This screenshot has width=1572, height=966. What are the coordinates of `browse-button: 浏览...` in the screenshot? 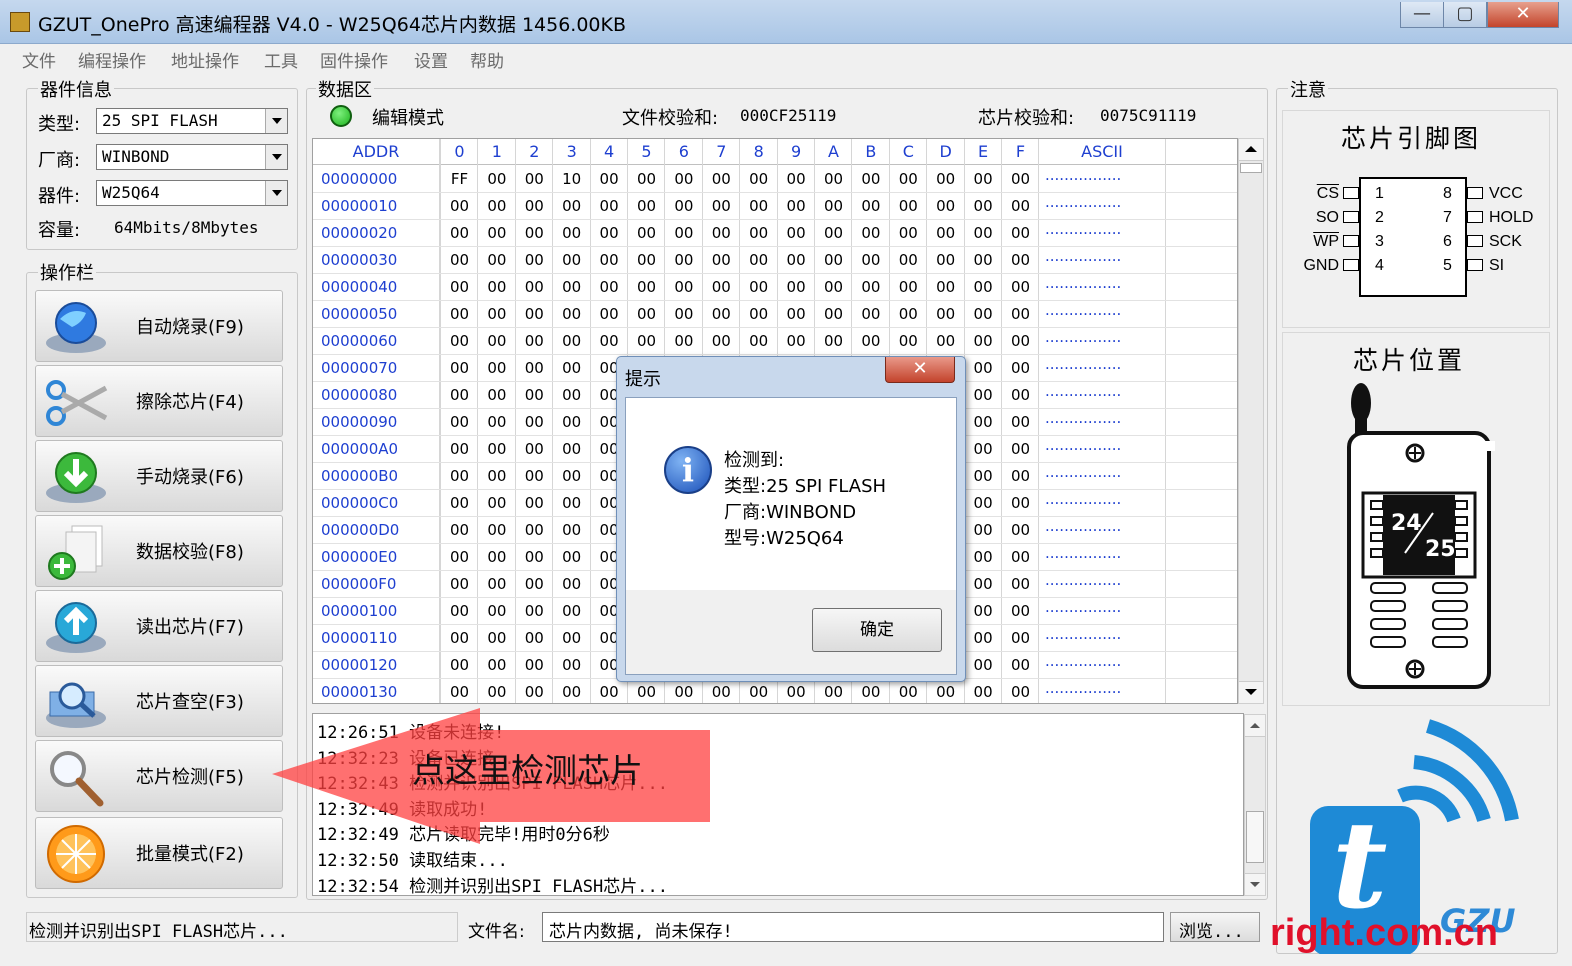 It's located at (1215, 927).